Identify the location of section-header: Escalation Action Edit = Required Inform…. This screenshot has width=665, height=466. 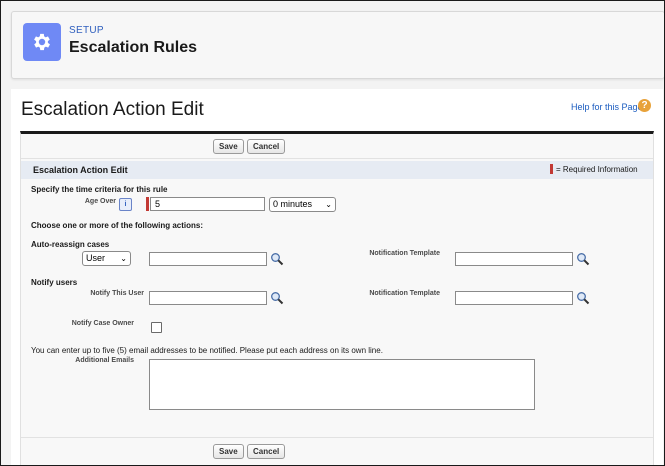
(337, 170).